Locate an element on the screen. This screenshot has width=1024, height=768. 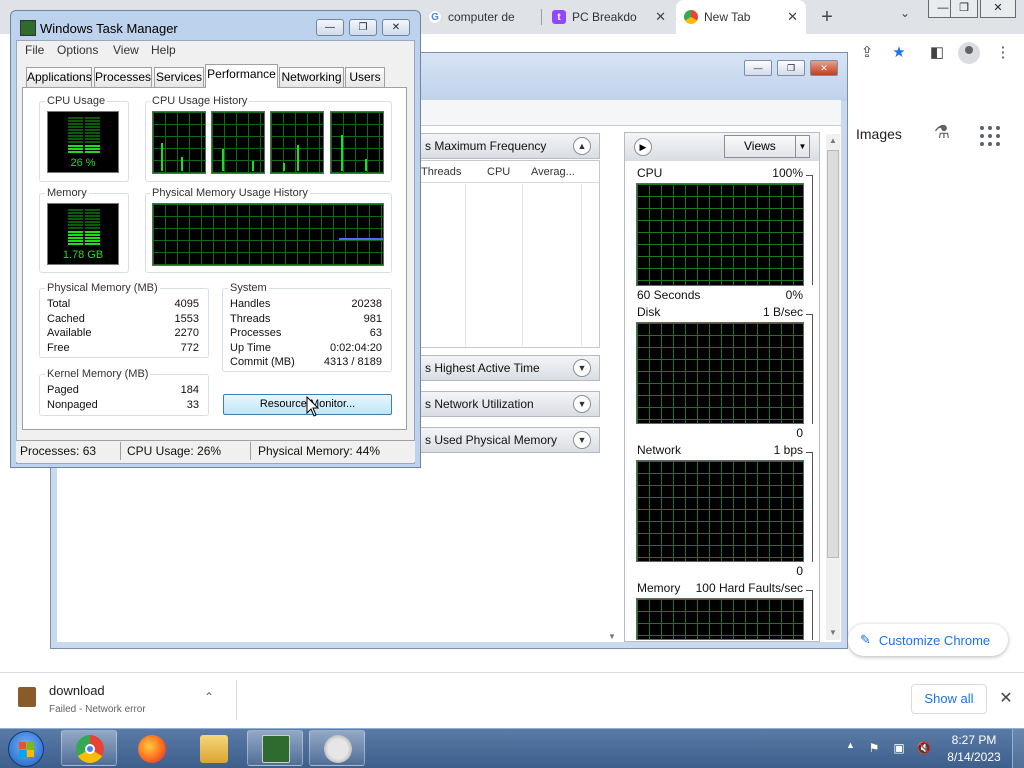
images-link: Images is located at coordinates (886, 134).